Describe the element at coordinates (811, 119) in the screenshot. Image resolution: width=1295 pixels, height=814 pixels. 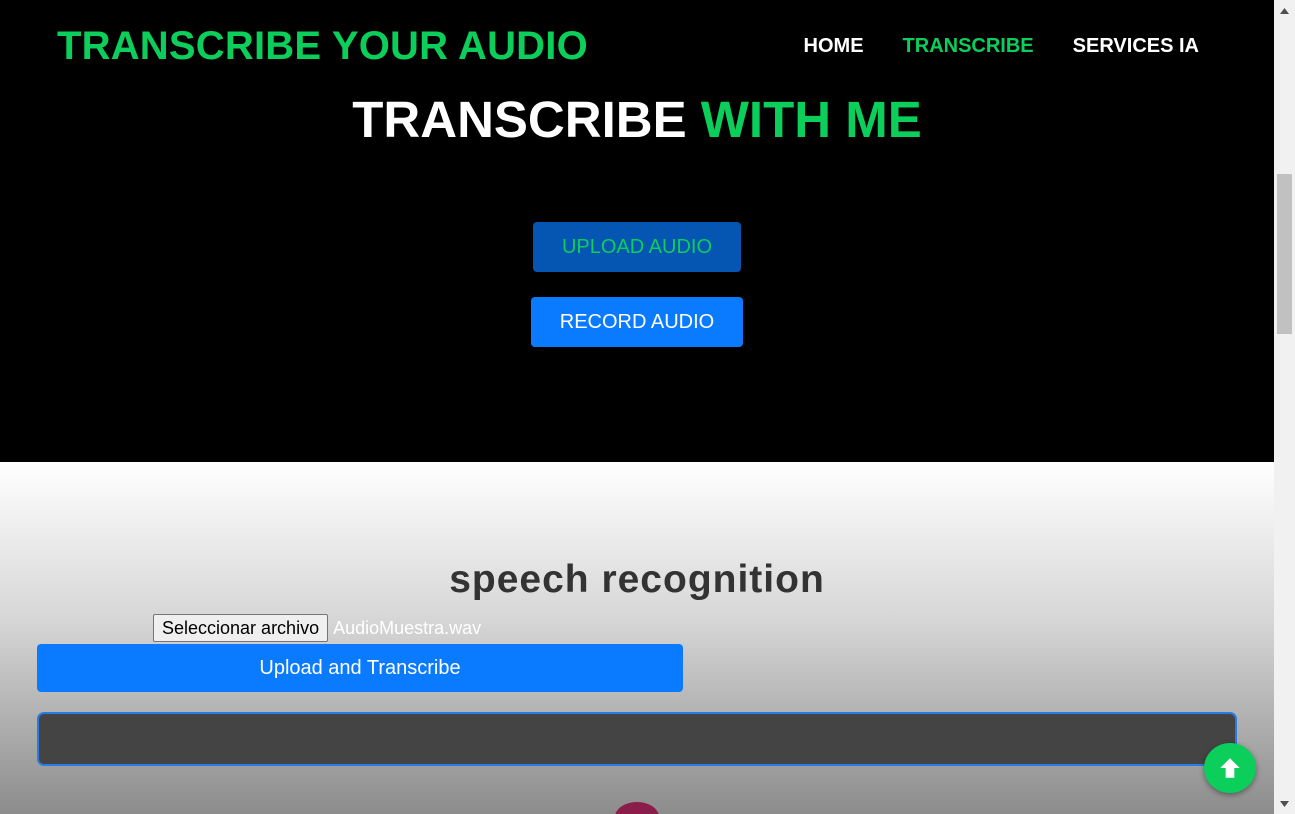
I see `hero-title-accent: WITH ME` at that location.